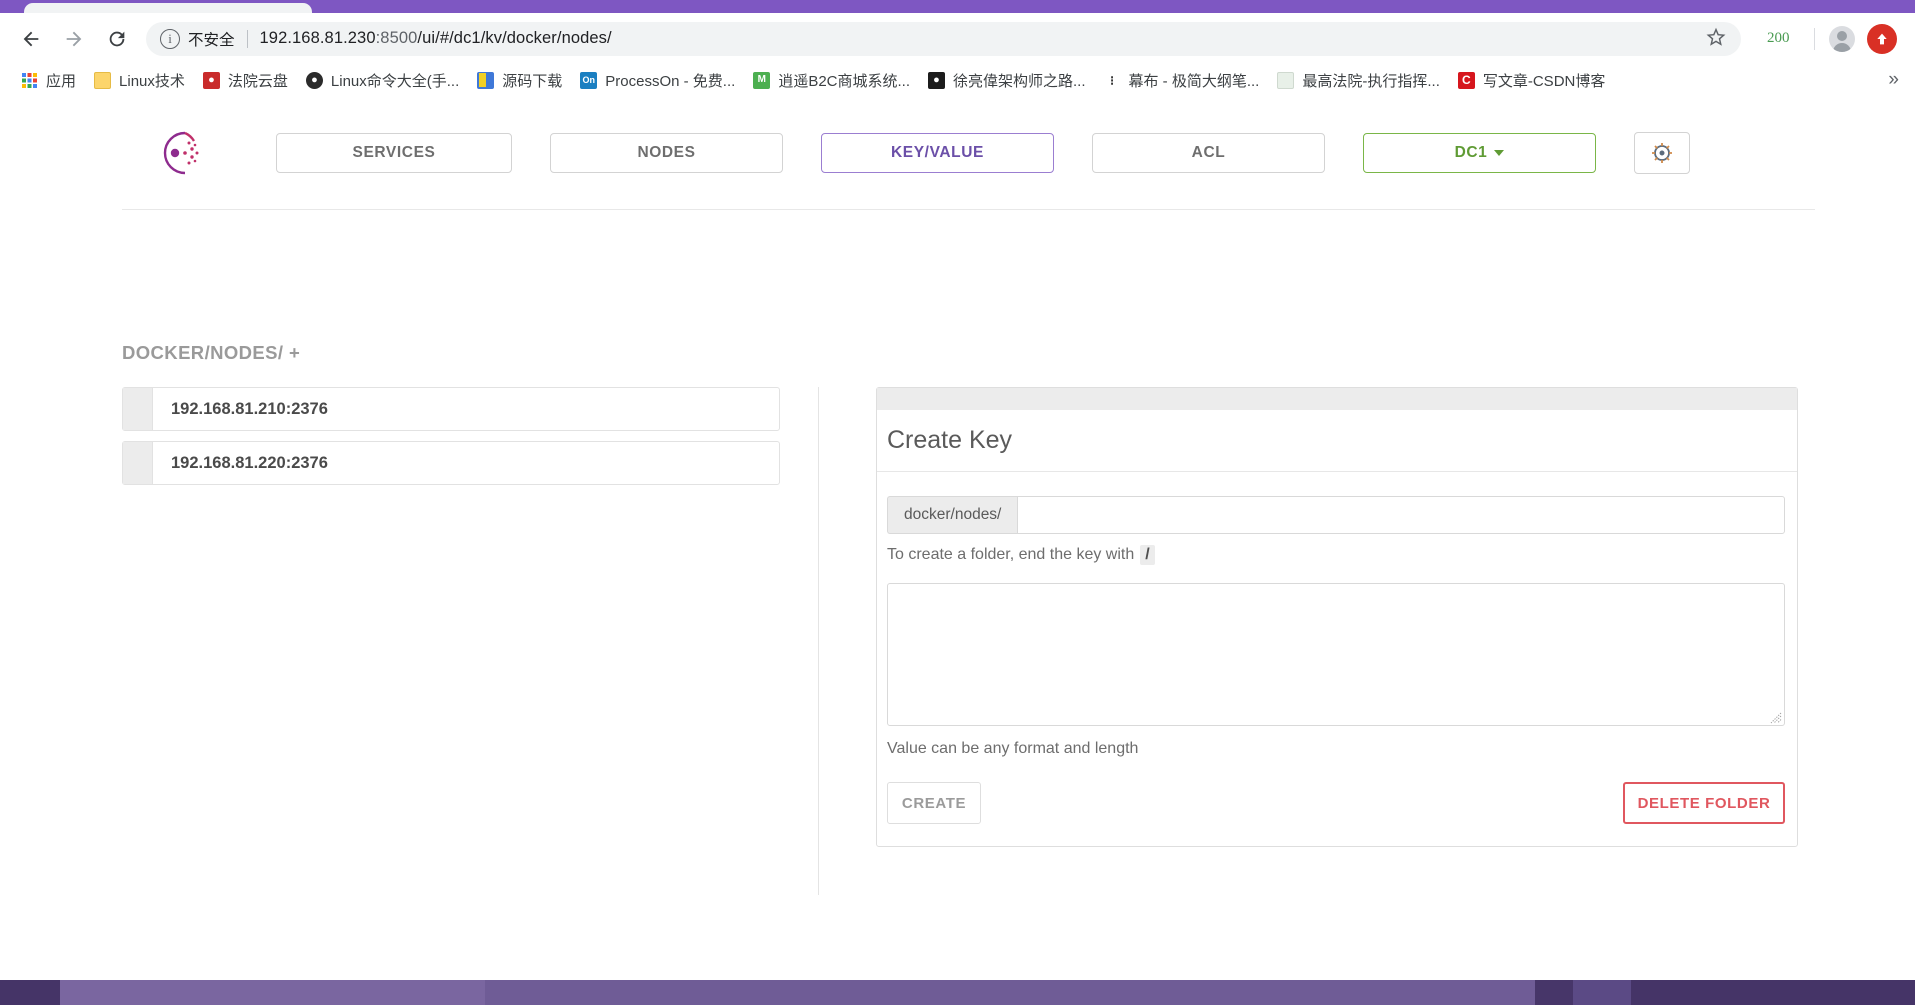  I want to click on nav-tab-services: SERVICES, so click(394, 153).